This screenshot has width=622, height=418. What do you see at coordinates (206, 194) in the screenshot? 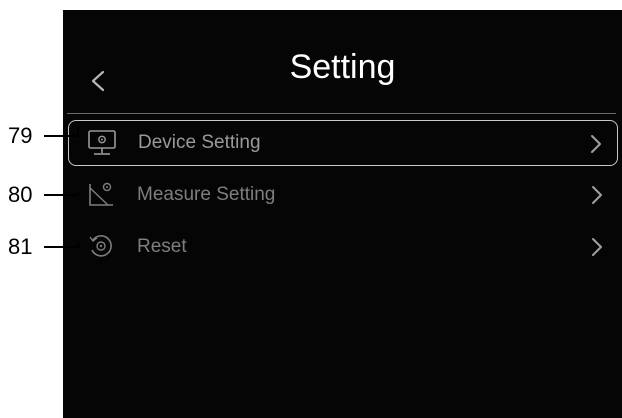
I see `menu-item-label: Measure Setting` at bounding box center [206, 194].